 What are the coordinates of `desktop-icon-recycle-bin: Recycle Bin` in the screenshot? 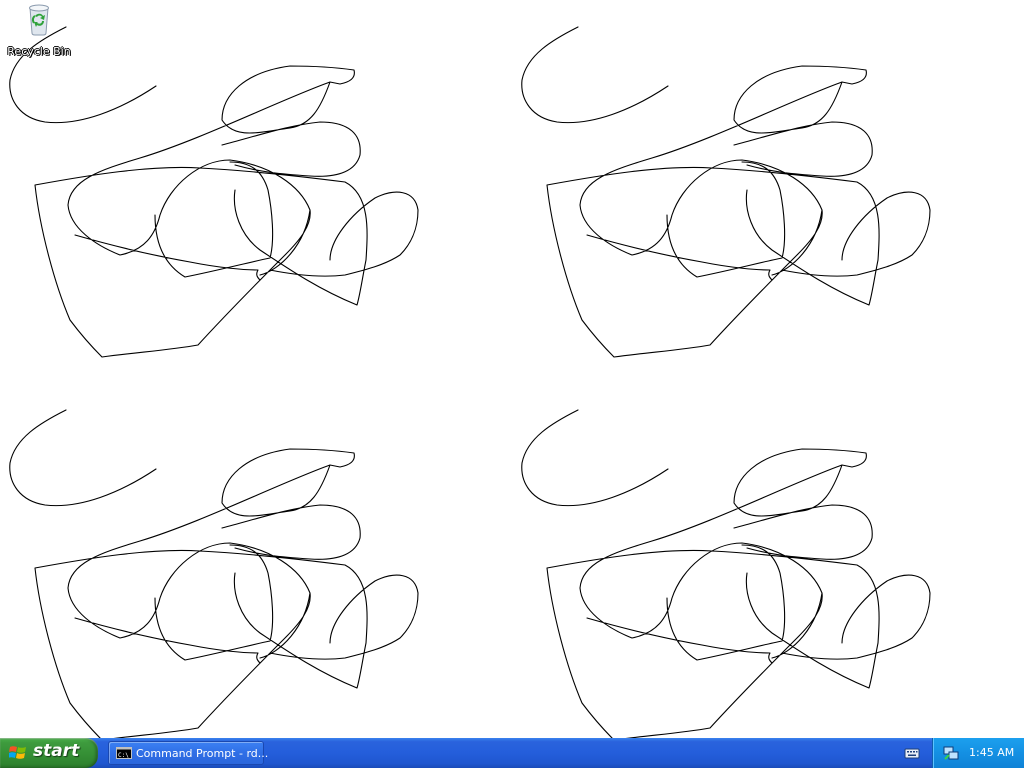 It's located at (39, 30).